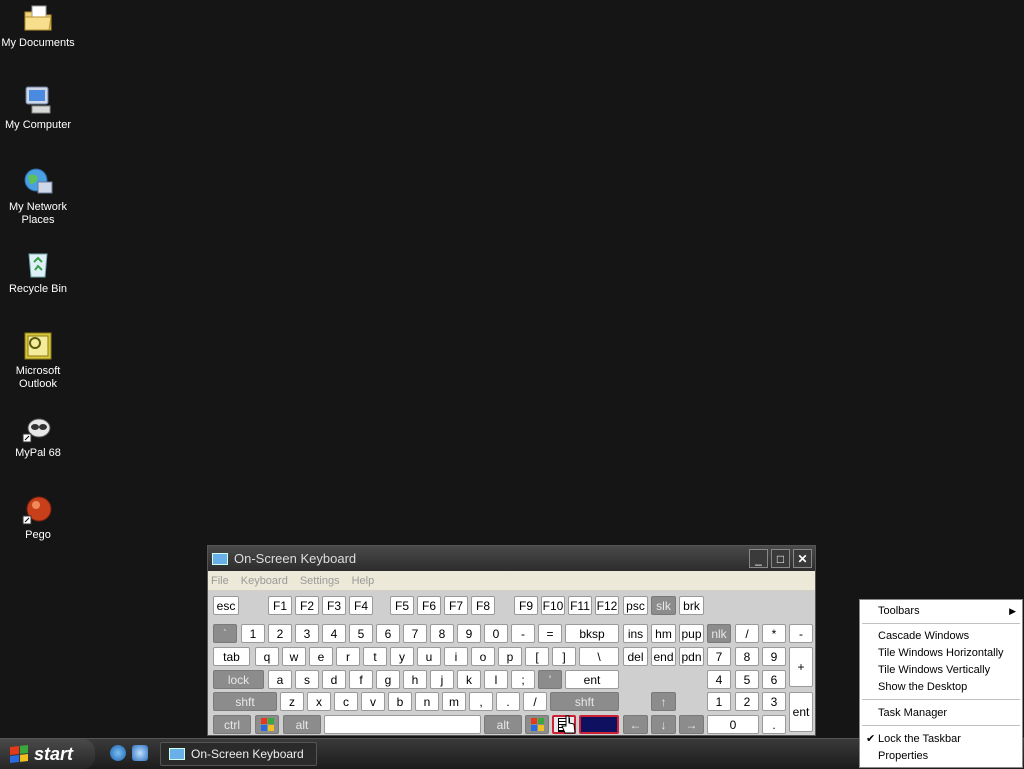 The width and height of the screenshot is (1024, 769). What do you see at coordinates (334, 605) in the screenshot?
I see `key-f3: F3` at bounding box center [334, 605].